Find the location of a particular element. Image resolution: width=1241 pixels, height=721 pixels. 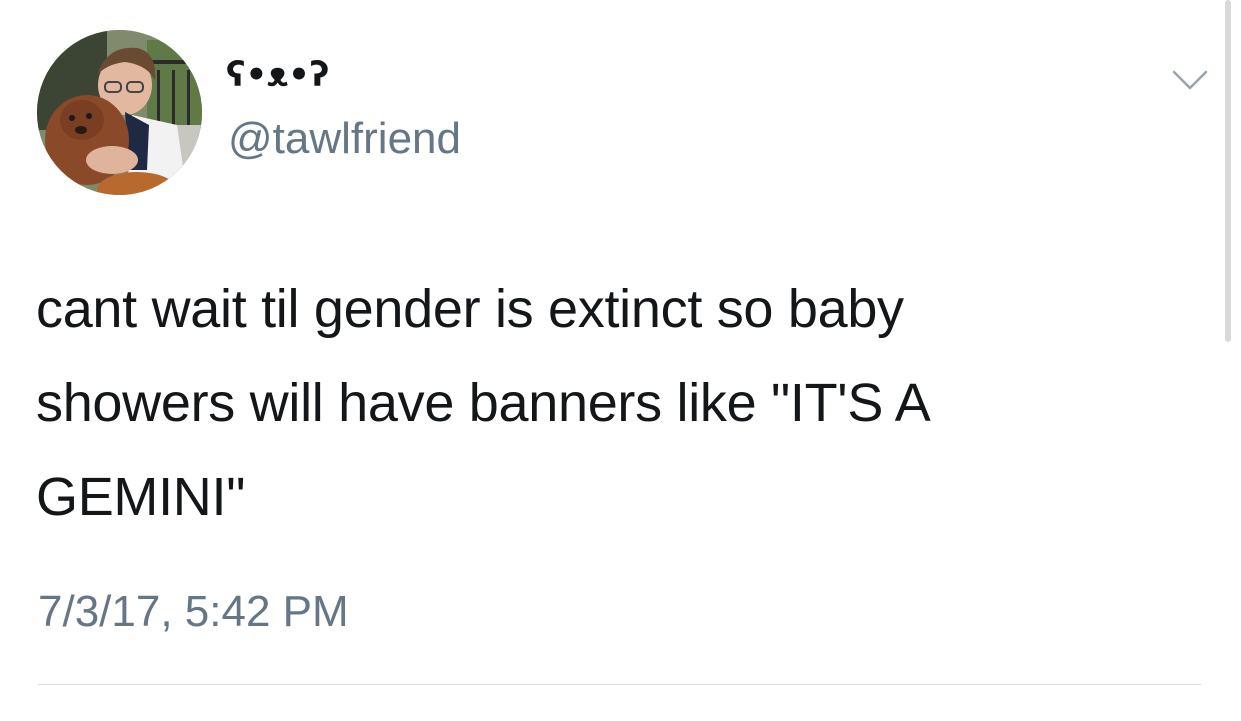

avatar-image is located at coordinates (119, 112).